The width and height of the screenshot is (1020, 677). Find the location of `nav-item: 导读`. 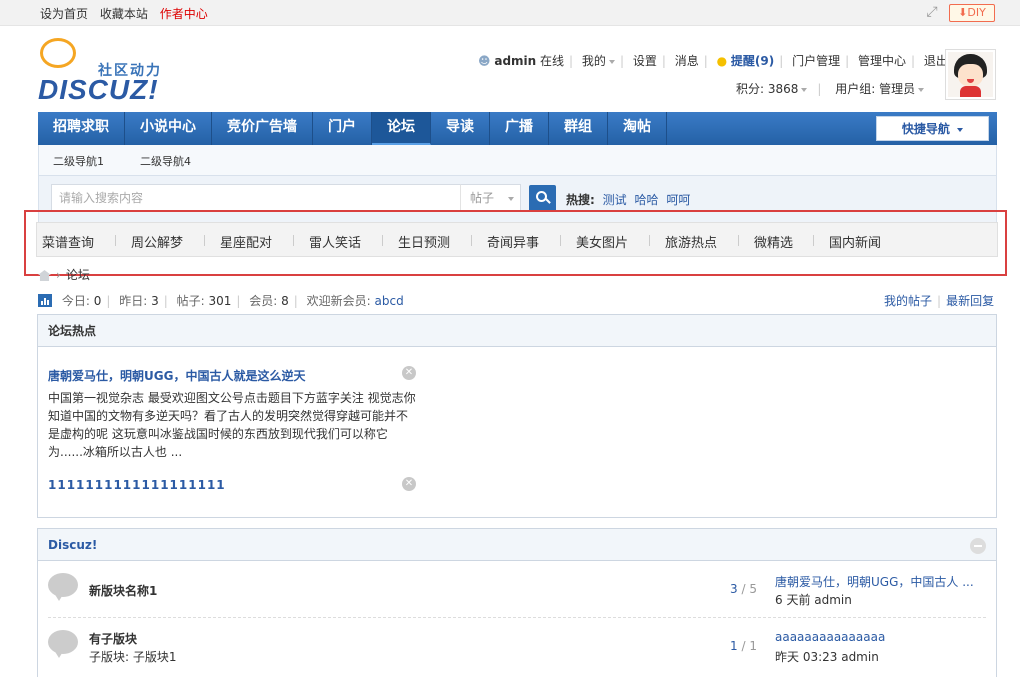

nav-item: 导读 is located at coordinates (460, 128).